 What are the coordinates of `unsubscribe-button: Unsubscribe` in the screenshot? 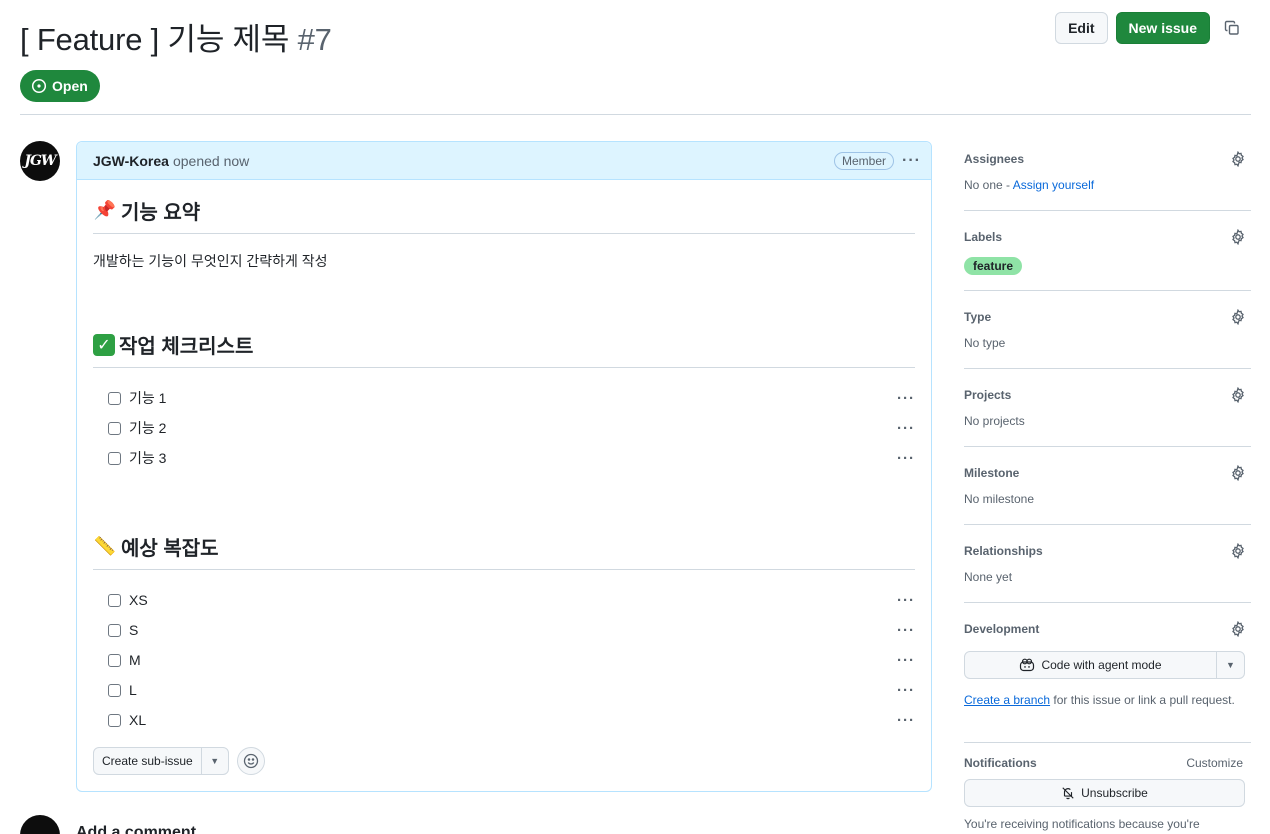 It's located at (1104, 793).